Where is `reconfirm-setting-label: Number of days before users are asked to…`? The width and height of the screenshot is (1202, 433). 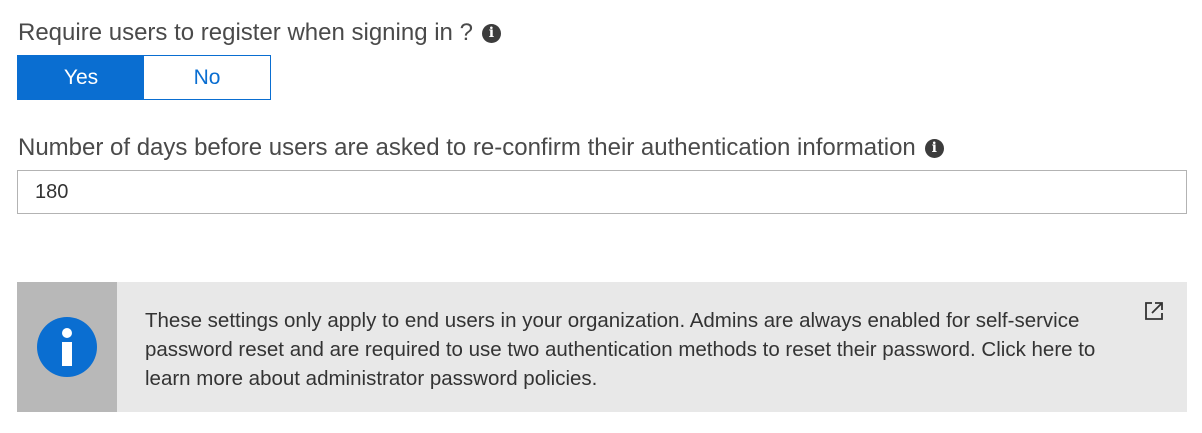
reconfirm-setting-label: Number of days before users are asked to… is located at coordinates (467, 147).